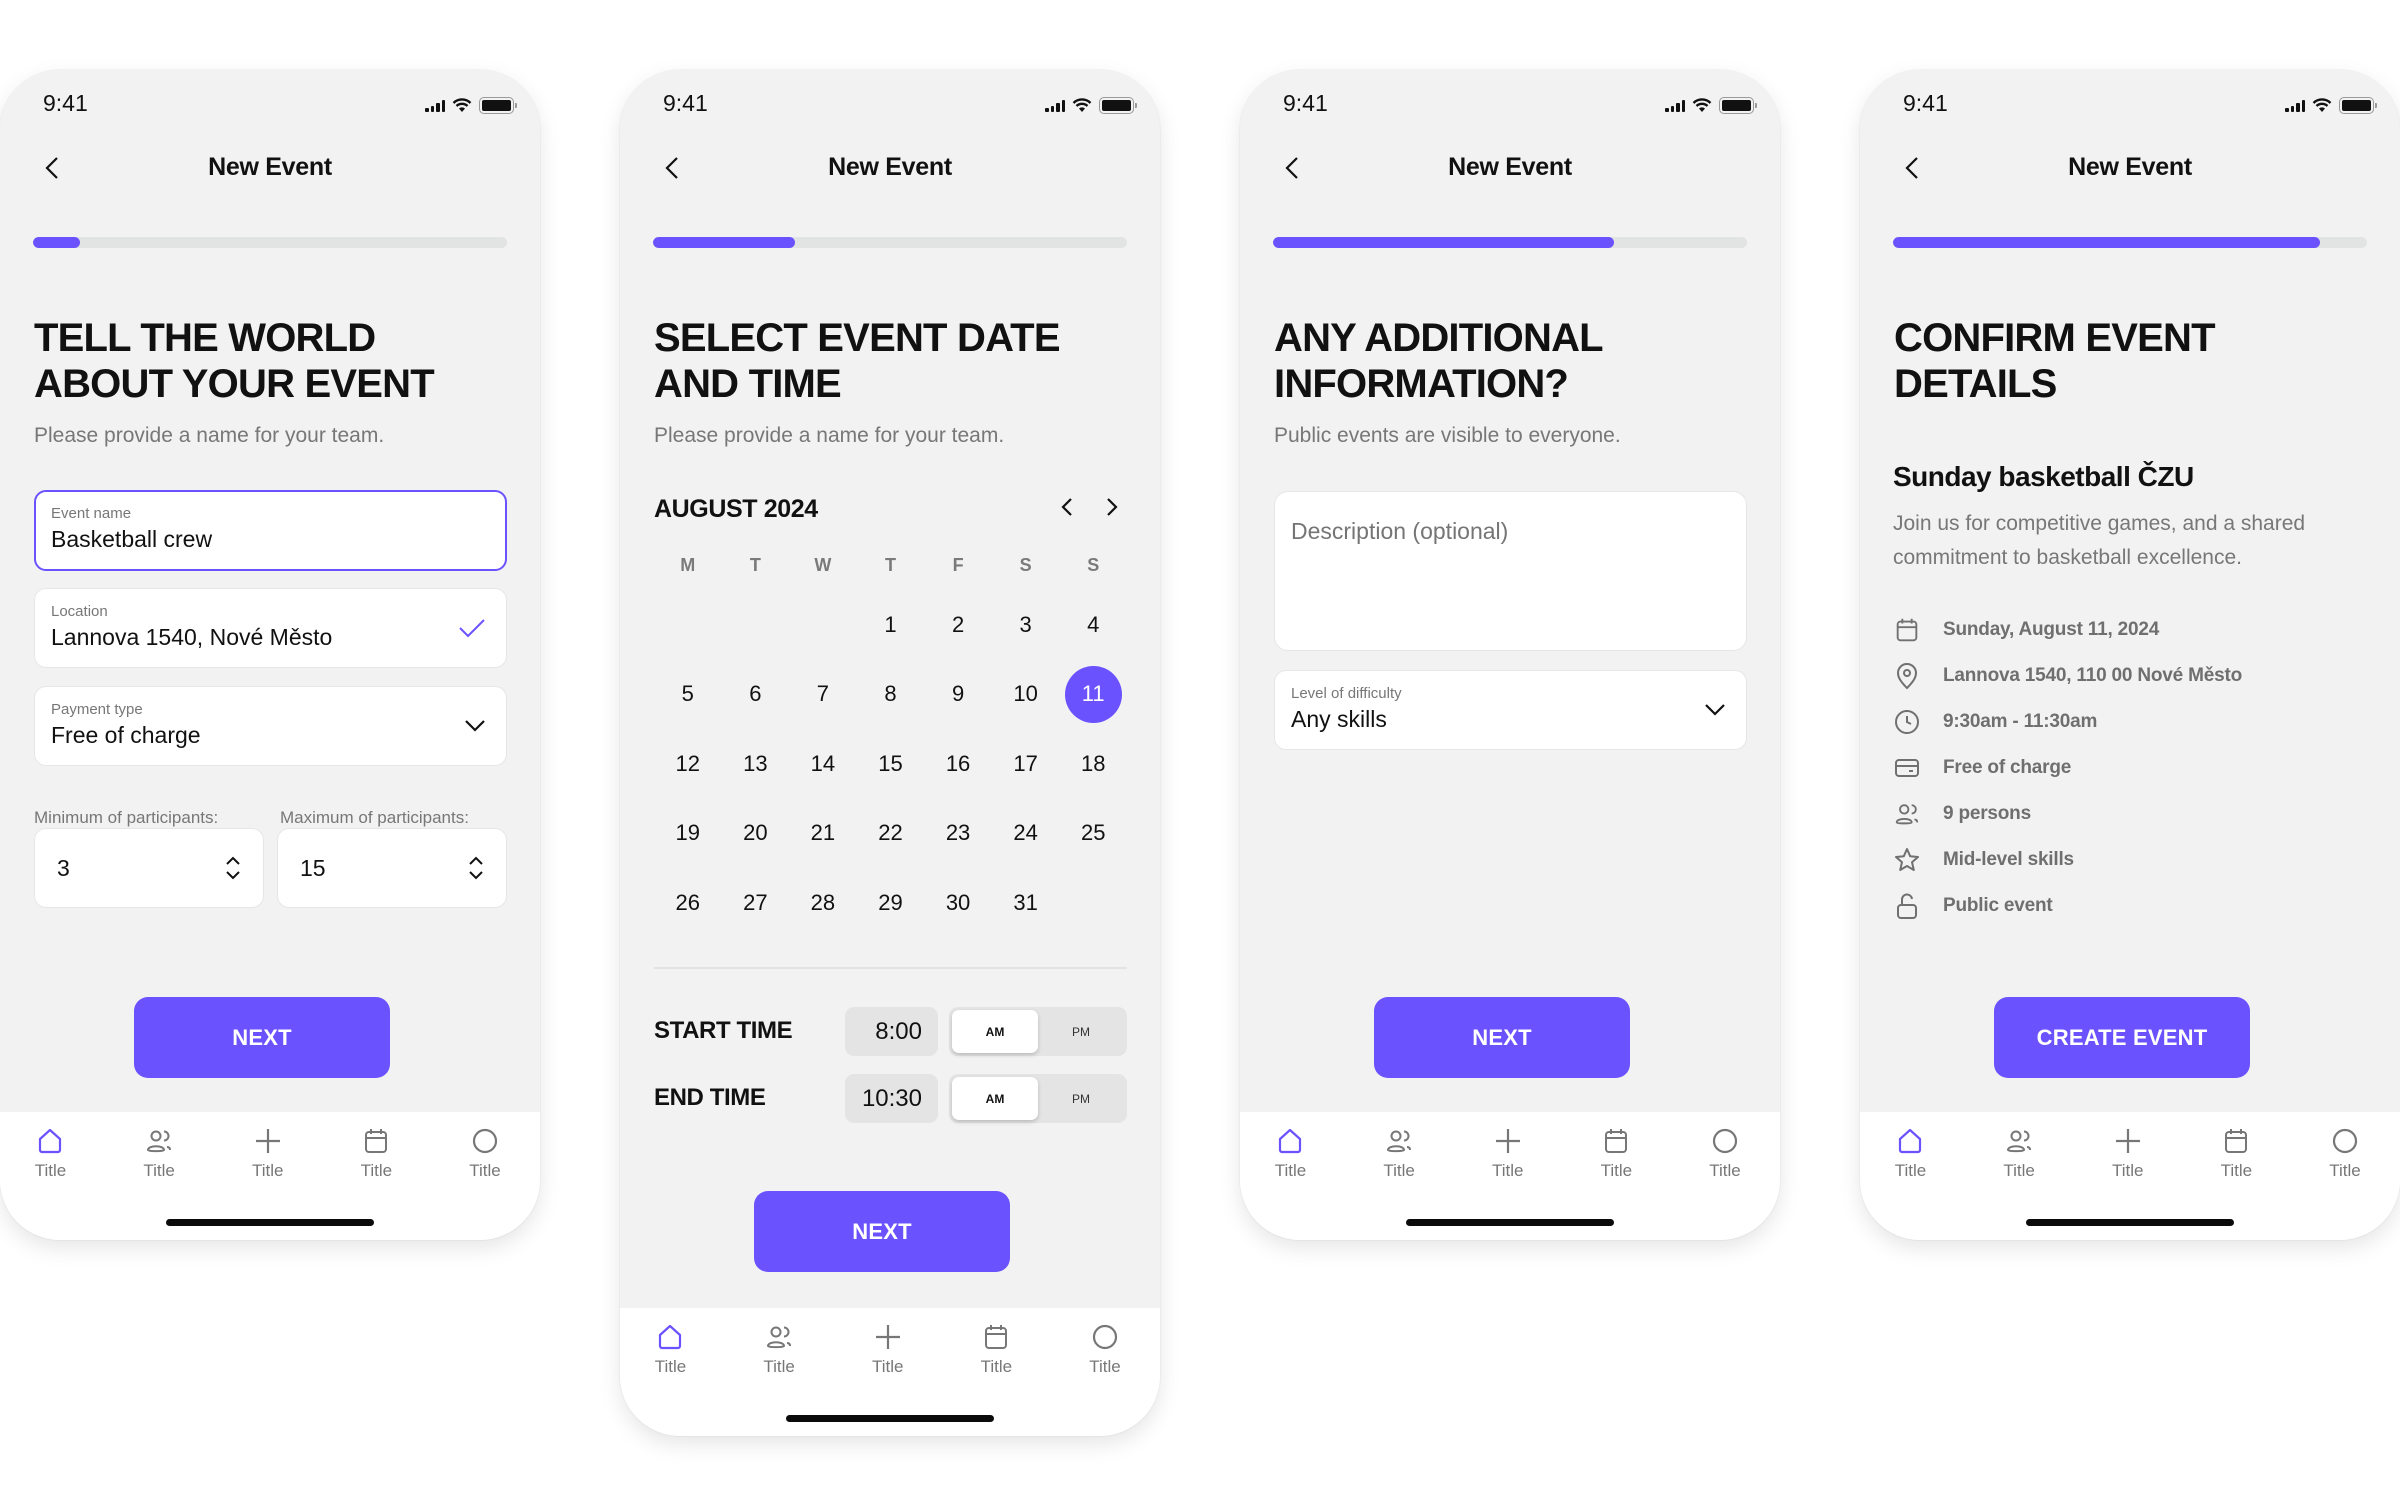 The image size is (2400, 1506). What do you see at coordinates (958, 695) in the screenshot?
I see `calendar-day: 9` at bounding box center [958, 695].